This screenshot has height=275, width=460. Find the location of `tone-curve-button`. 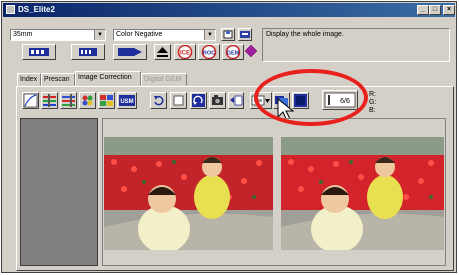

tone-curve-button is located at coordinates (30, 100).